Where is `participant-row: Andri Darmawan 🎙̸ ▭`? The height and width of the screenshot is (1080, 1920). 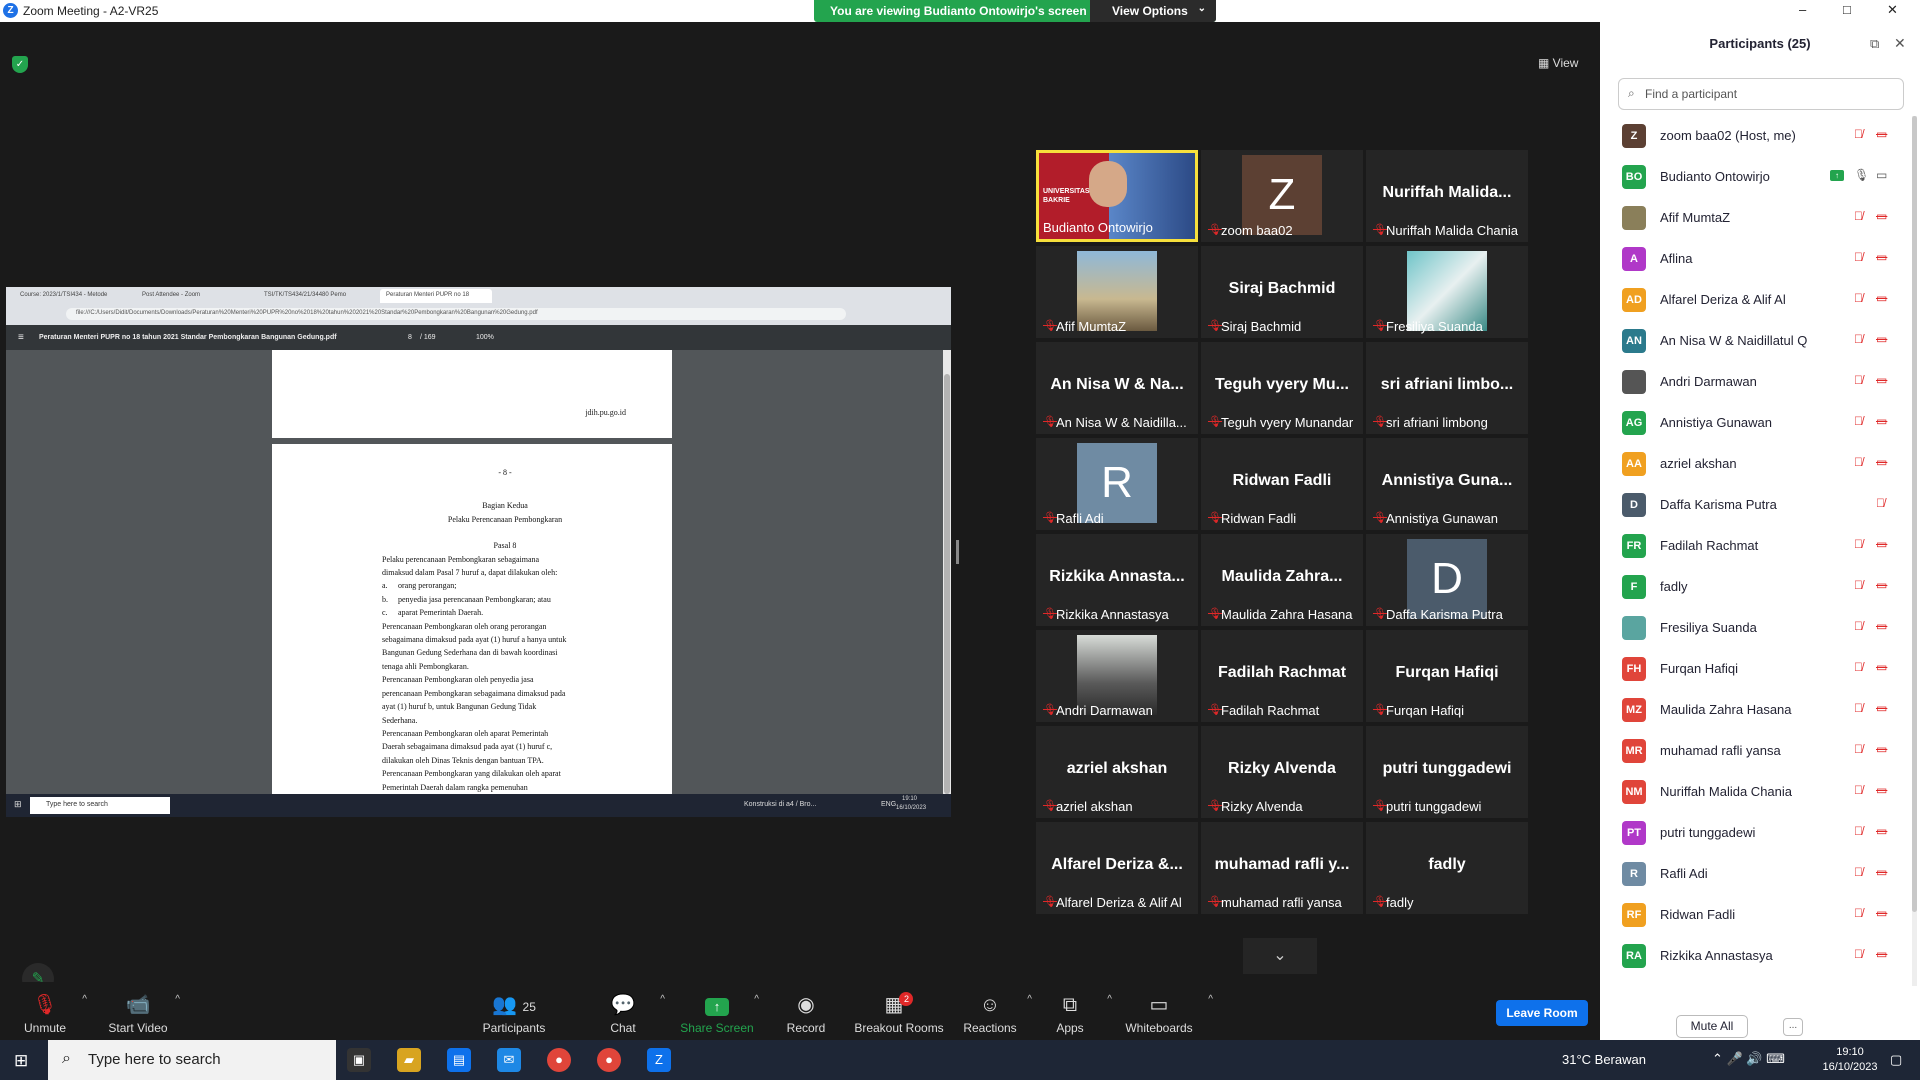
participant-row: Andri Darmawan 🎙̸ ▭ is located at coordinates (1754, 382).